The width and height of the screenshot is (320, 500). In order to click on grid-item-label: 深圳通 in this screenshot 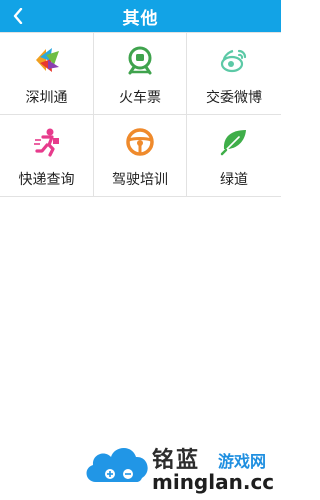, I will do `click(46, 98)`.